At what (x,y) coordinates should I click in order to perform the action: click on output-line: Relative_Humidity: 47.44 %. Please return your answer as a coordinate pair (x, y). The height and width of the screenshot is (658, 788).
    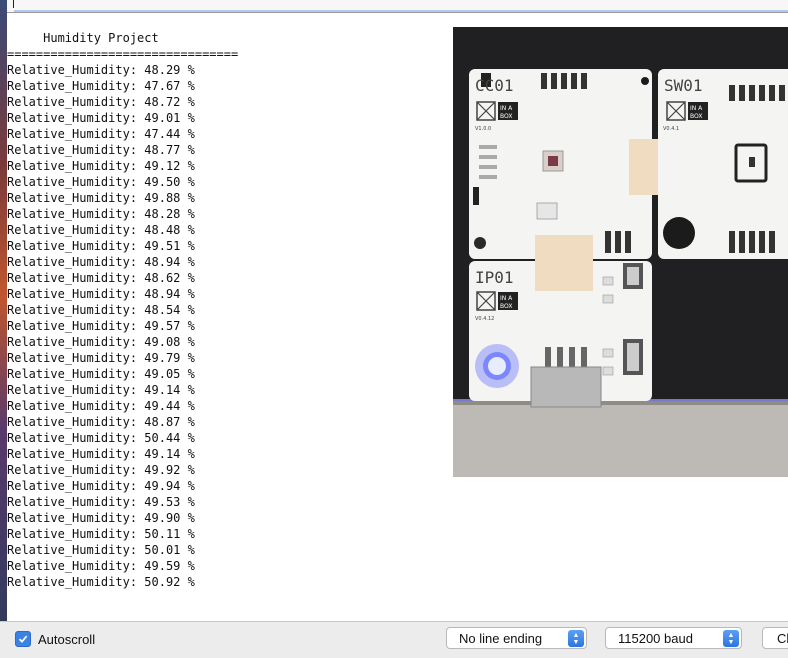
    Looking at the image, I should click on (101, 134).